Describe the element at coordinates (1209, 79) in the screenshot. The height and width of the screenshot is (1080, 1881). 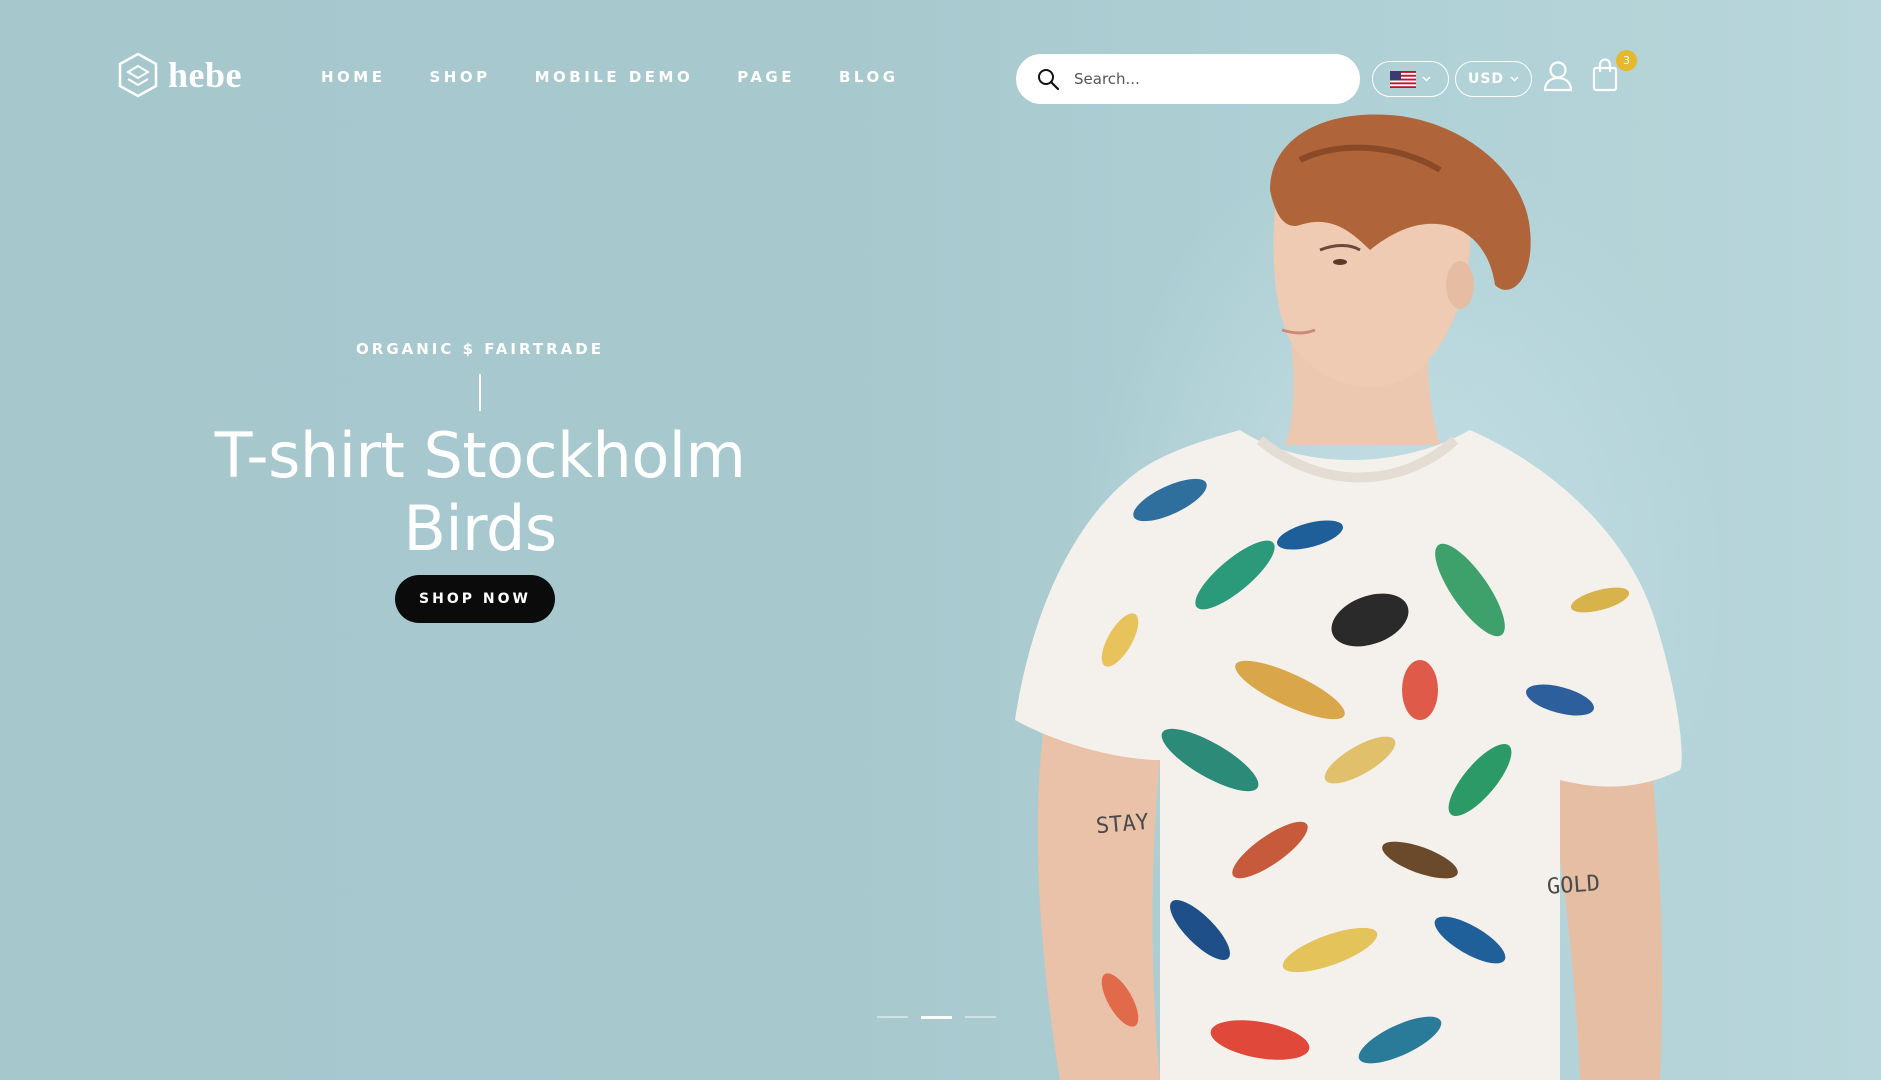
I see `search-input` at that location.